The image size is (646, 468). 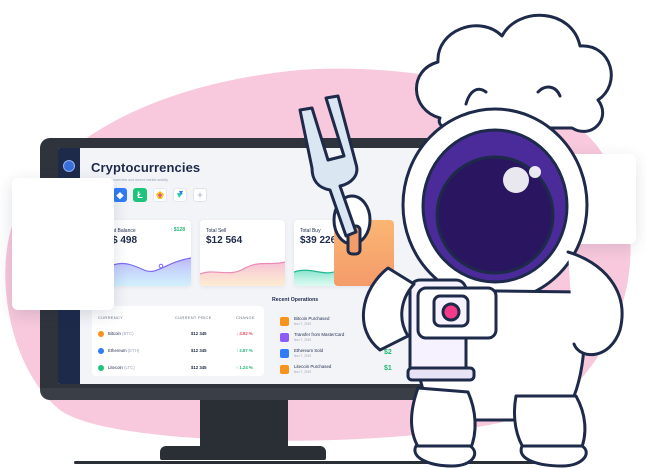 I want to click on table-header: CURRENT PRICE, so click(x=193, y=317).